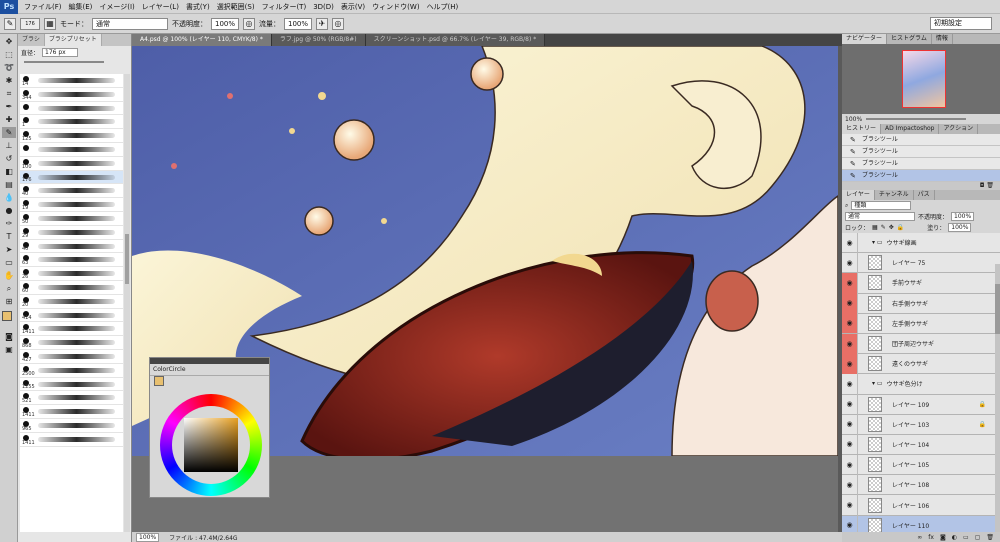 This screenshot has width=1000, height=542. What do you see at coordinates (202, 40) in the screenshot?
I see `tab-document-a4: A4.psd @ 100% (レイヤー 110, CMYK/8) *` at bounding box center [202, 40].